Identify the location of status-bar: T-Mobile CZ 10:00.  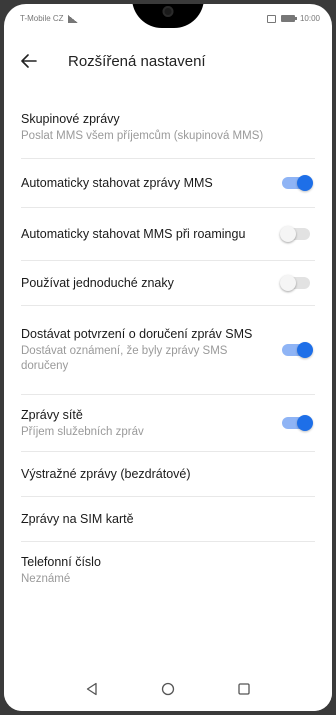
(168, 20).